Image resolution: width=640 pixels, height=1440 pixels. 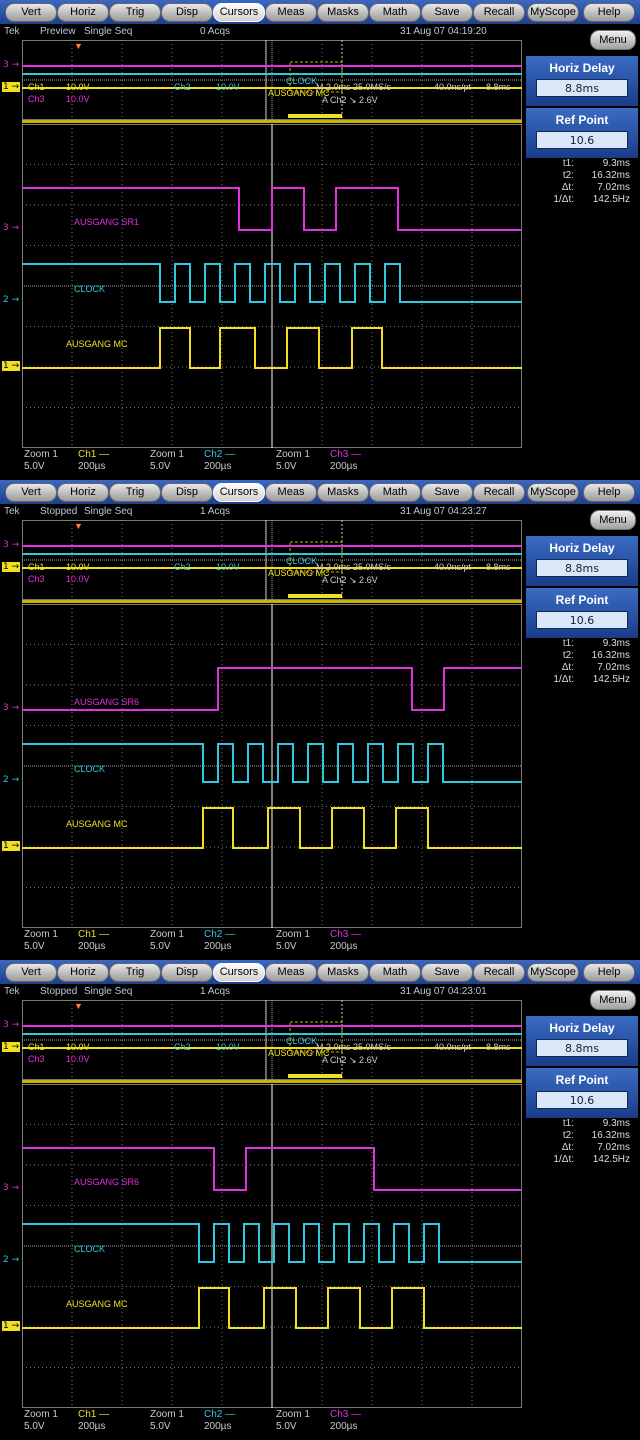 I want to click on acquisition-state: Stopped, so click(x=59, y=511).